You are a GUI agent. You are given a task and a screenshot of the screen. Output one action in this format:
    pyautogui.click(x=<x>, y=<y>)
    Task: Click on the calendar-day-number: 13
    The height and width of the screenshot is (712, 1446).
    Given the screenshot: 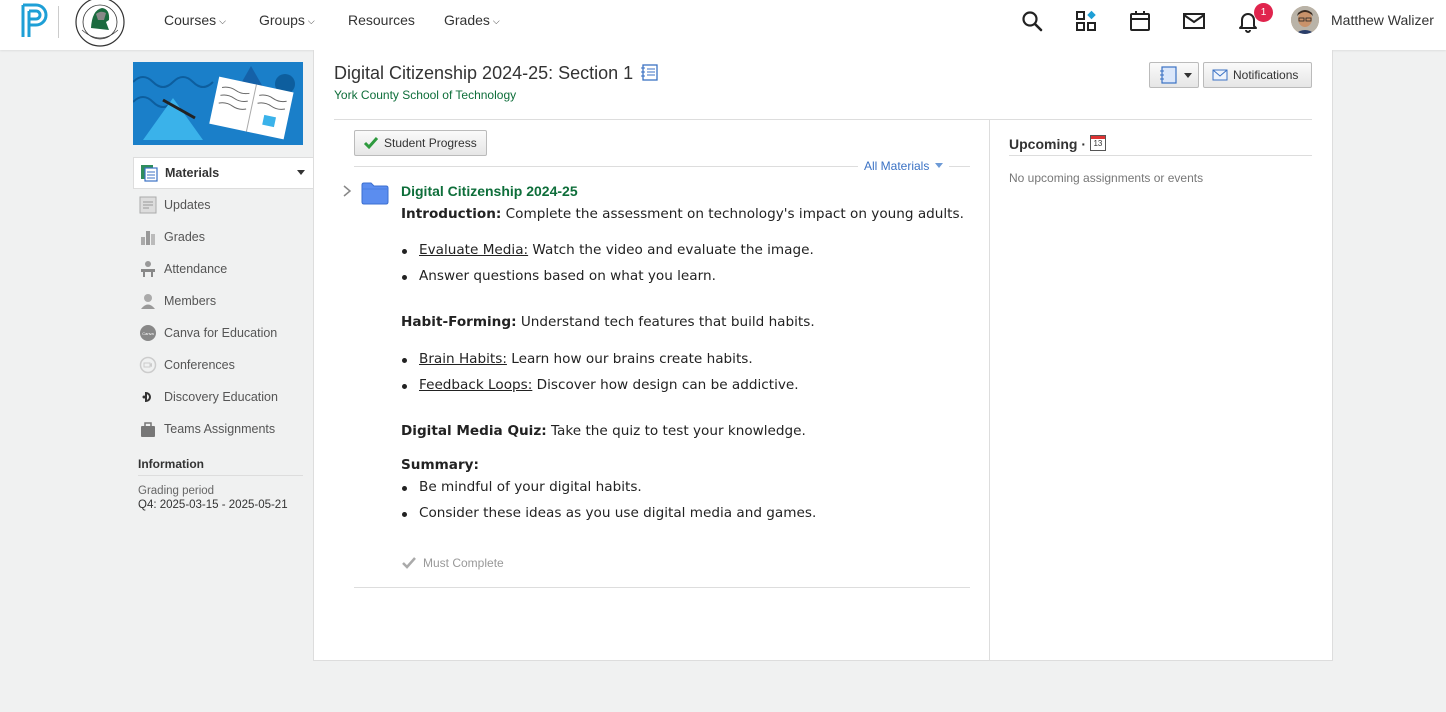 What is the action you would take?
    pyautogui.click(x=1098, y=144)
    